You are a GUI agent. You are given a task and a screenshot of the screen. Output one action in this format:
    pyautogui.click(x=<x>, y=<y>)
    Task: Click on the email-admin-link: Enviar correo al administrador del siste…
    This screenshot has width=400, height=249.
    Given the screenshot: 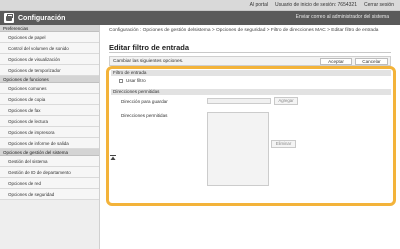 What is the action you would take?
    pyautogui.click(x=342, y=17)
    